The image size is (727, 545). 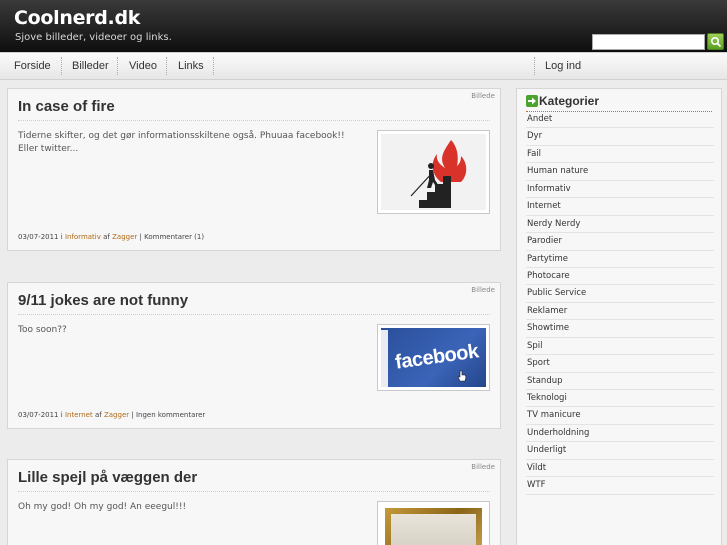 What do you see at coordinates (648, 42) in the screenshot?
I see `search-input` at bounding box center [648, 42].